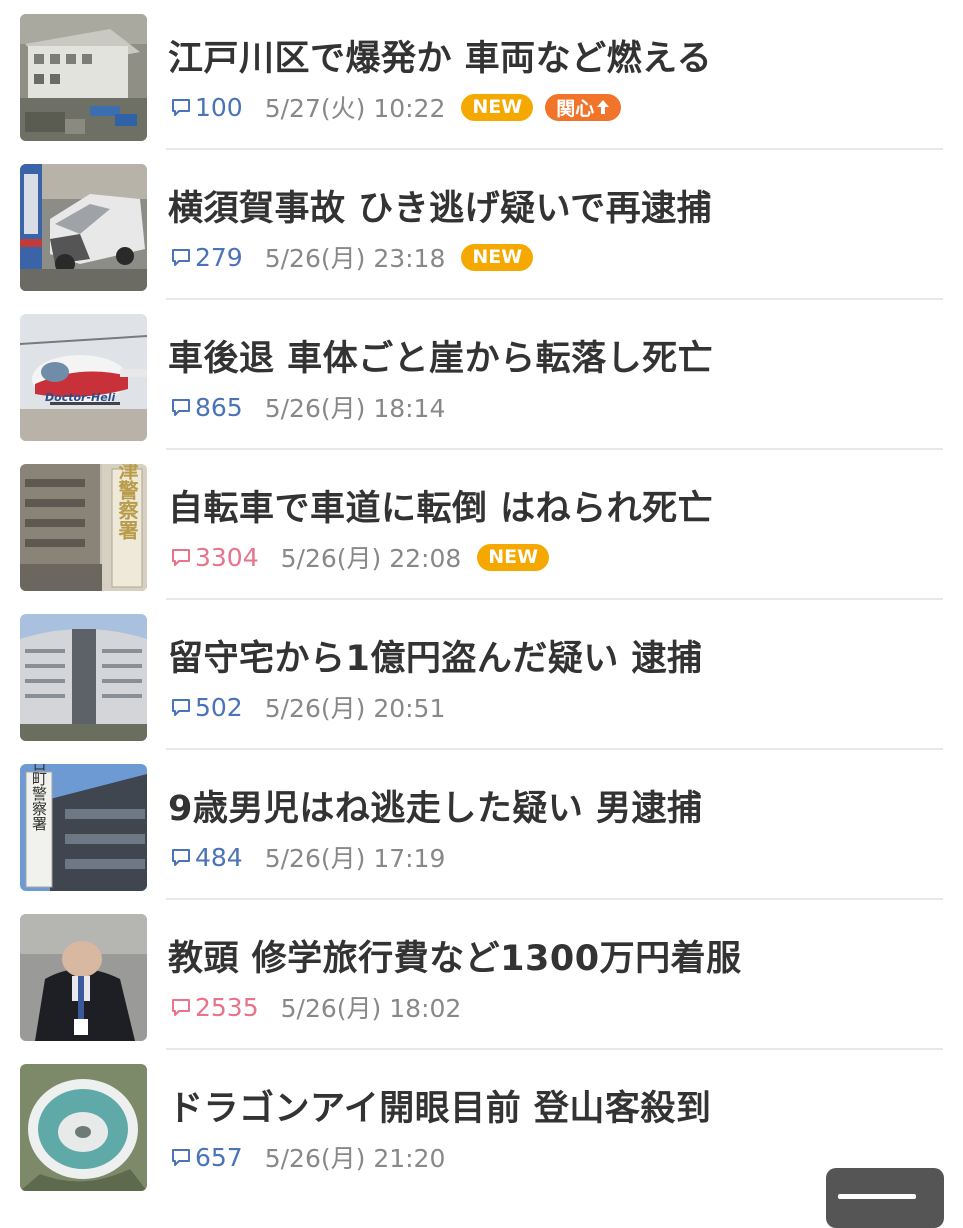 Image resolution: width=963 pixels, height=1228 pixels. Describe the element at coordinates (435, 809) in the screenshot. I see `article-title: 9歳男児はね逃走した疑い 男逮捕` at that location.